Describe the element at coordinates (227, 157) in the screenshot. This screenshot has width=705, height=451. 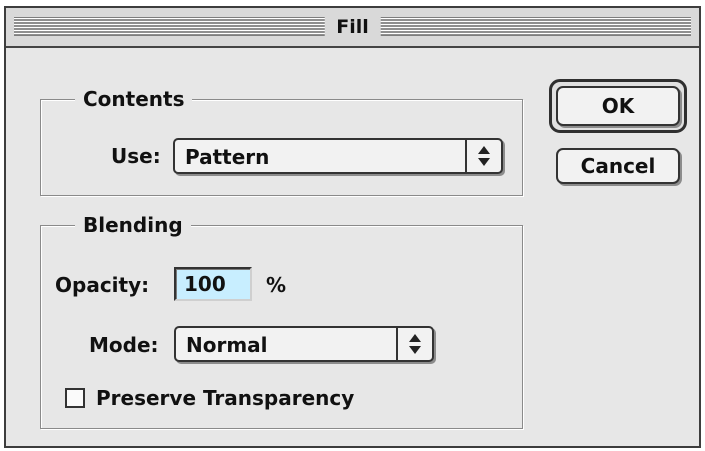
I see `use-popup-value: Pattern` at that location.